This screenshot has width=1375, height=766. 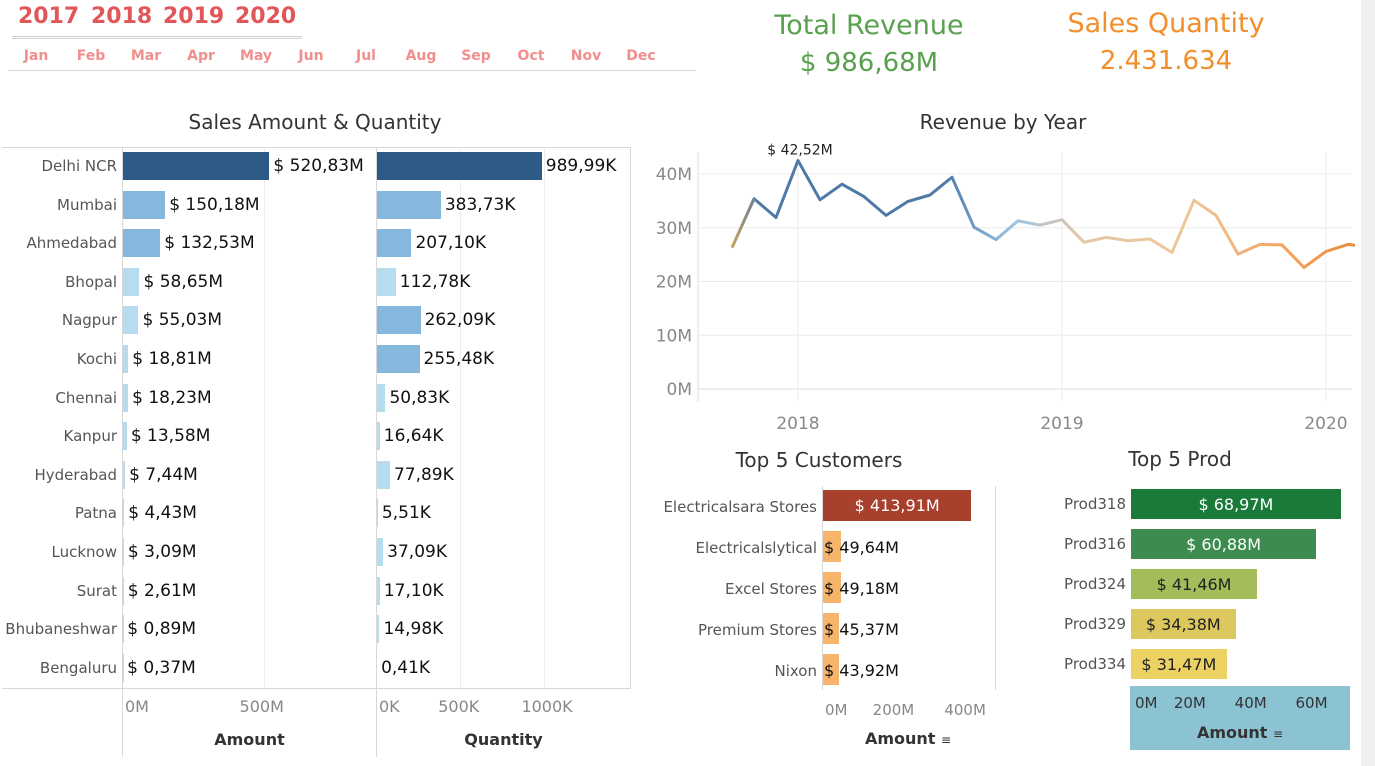 What do you see at coordinates (674, 229) in the screenshot?
I see `y-axis-tick: 30M` at bounding box center [674, 229].